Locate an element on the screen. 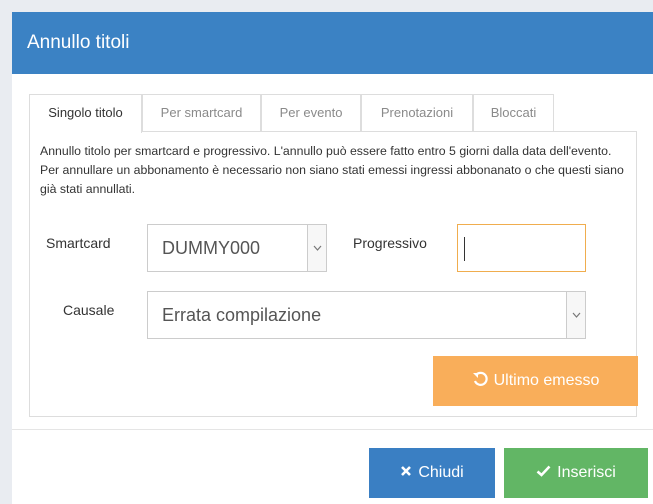 Image resolution: width=653 pixels, height=504 pixels. tab-per-smartcard: Per smartcard is located at coordinates (201, 113).